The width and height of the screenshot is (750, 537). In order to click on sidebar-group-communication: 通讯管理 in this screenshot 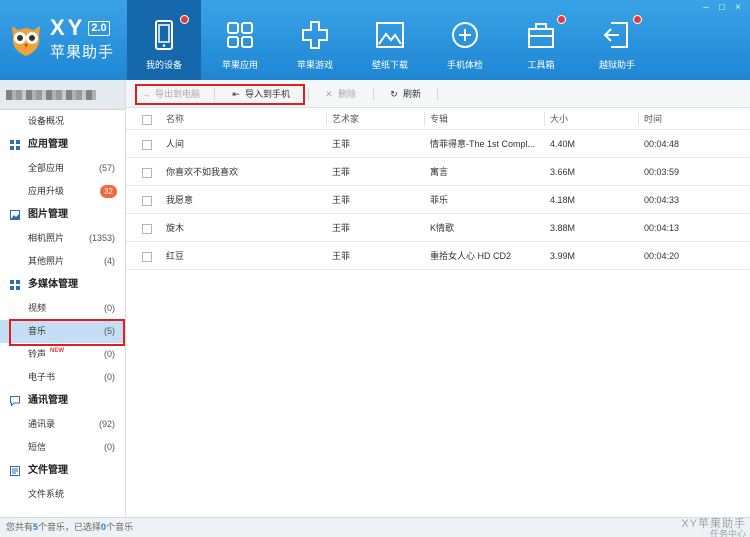, I will do `click(62, 401)`.